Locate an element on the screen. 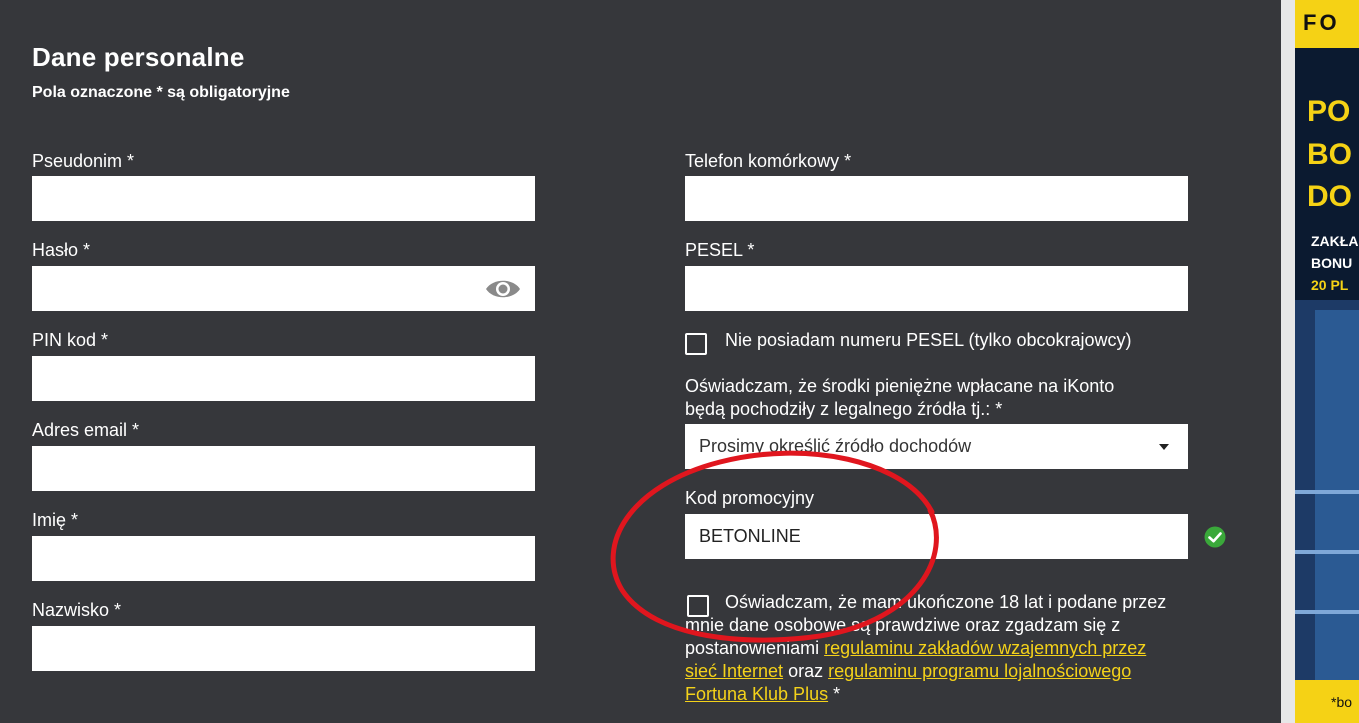  password-input is located at coordinates (283, 288).